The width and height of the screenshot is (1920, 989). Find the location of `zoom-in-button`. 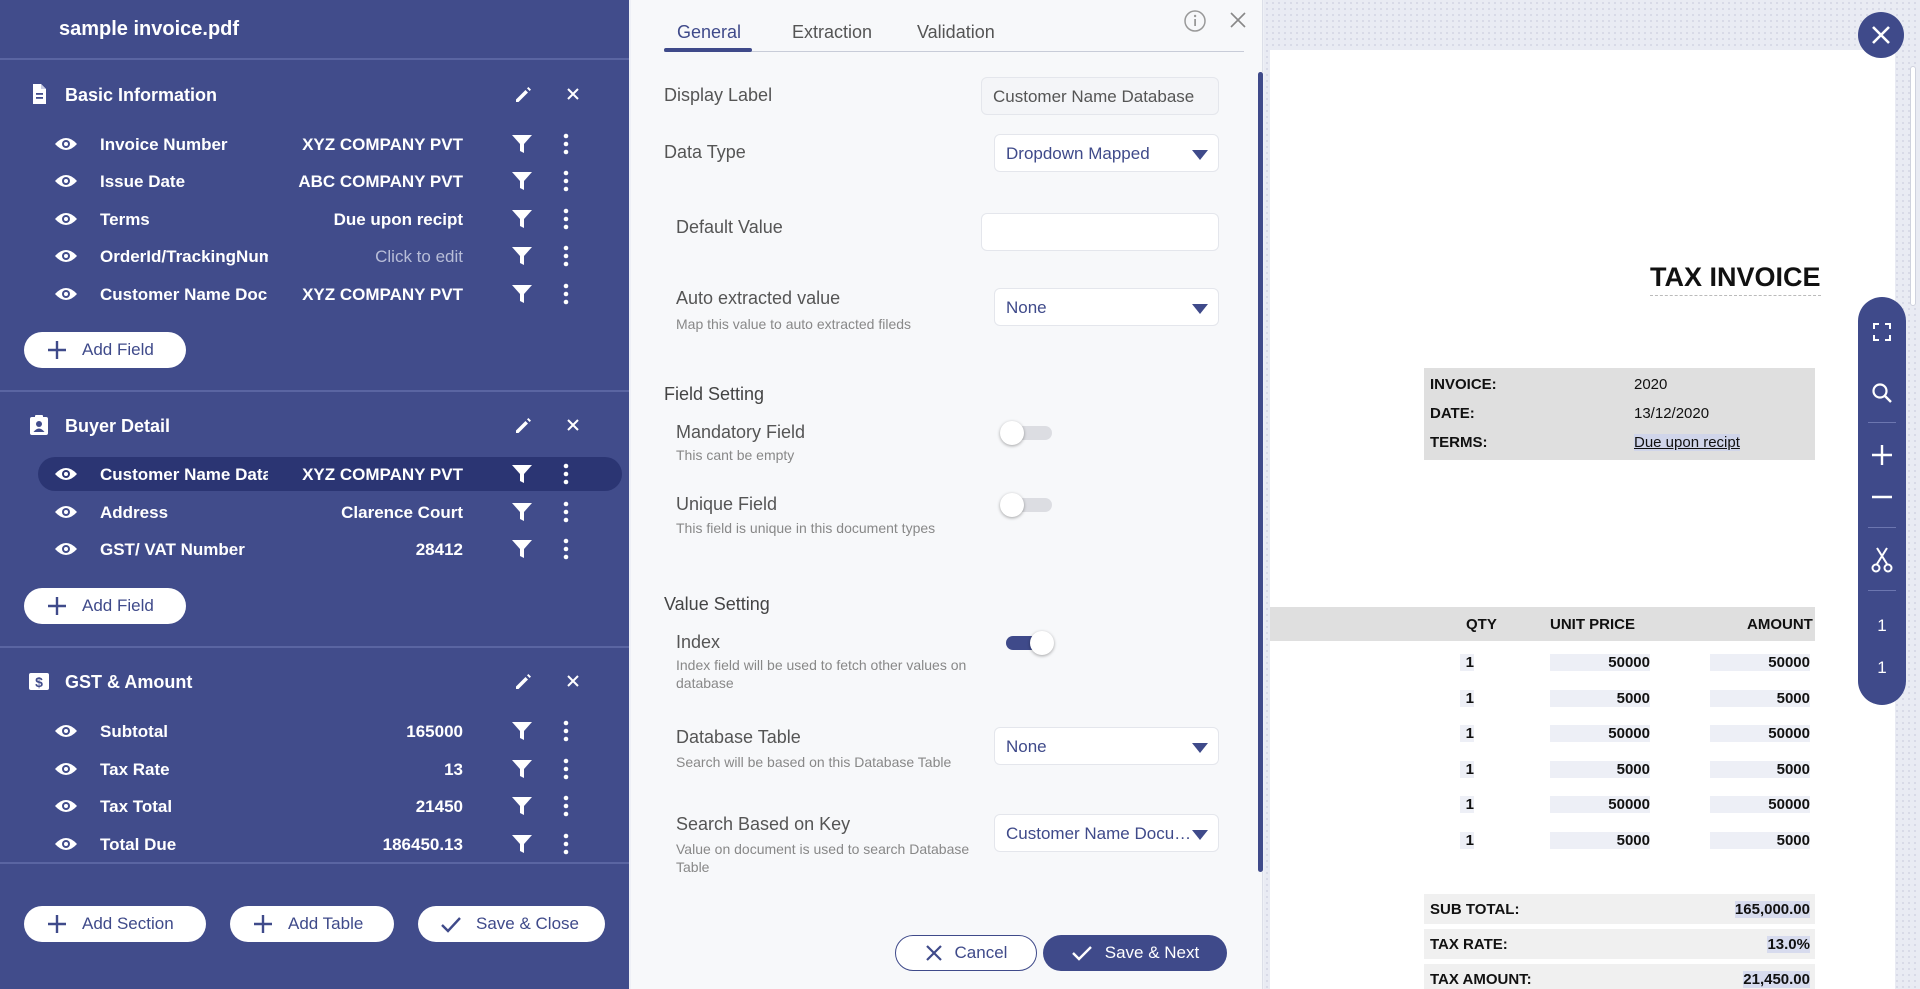

zoom-in-button is located at coordinates (1882, 455).